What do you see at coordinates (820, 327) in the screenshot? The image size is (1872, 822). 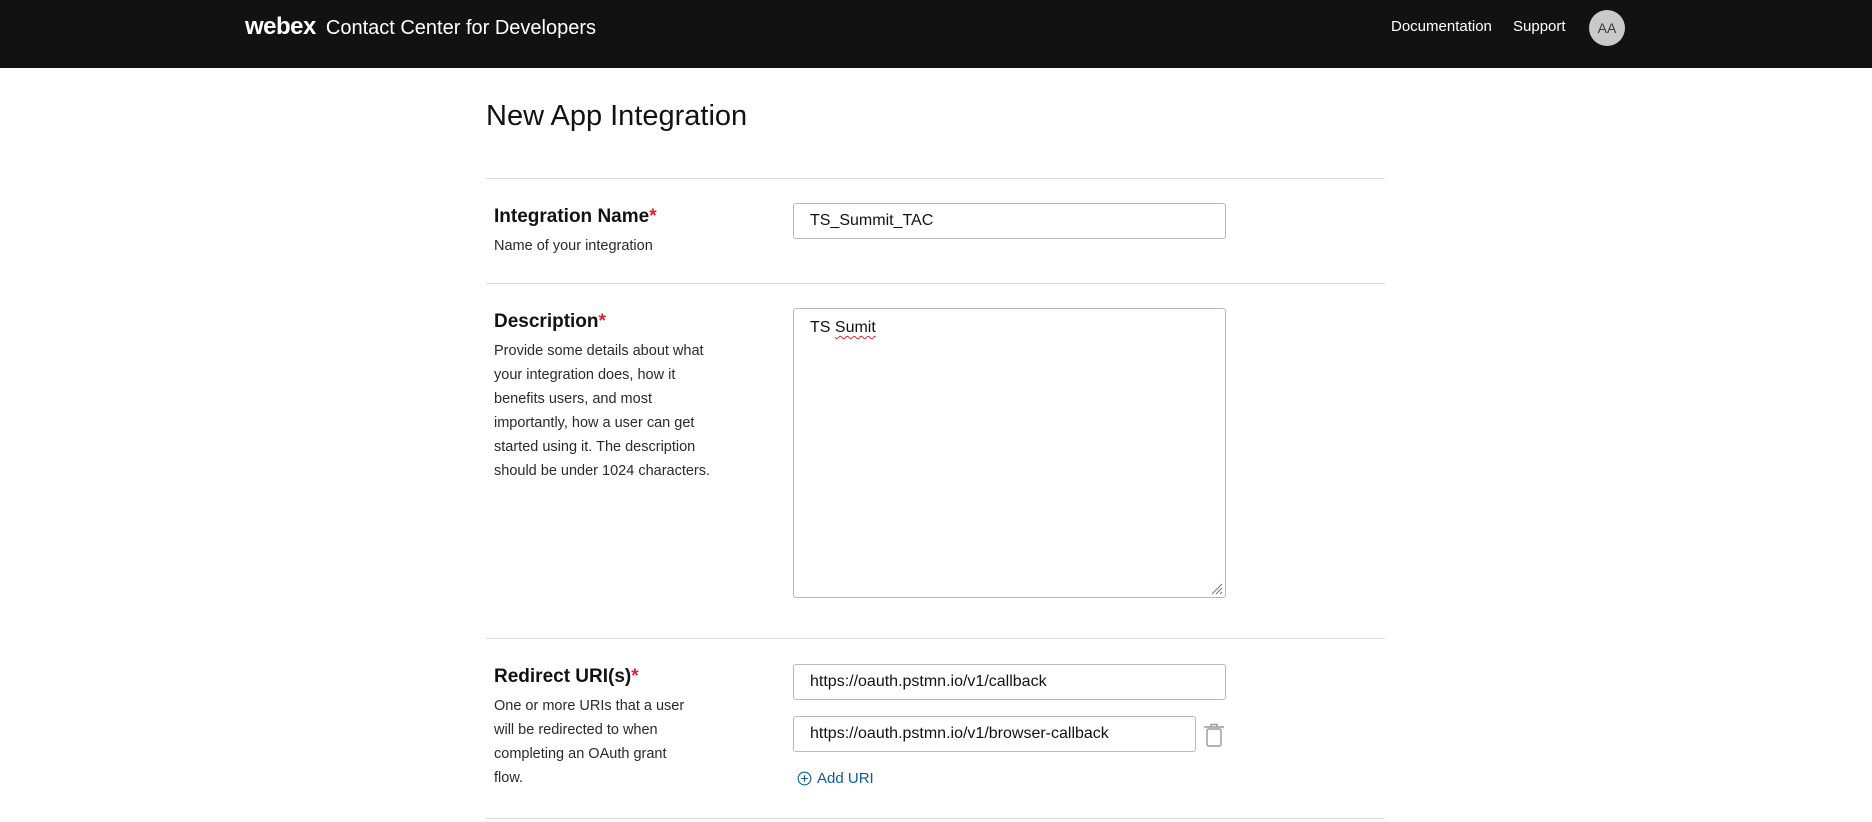 I see `description-value-word: TS` at bounding box center [820, 327].